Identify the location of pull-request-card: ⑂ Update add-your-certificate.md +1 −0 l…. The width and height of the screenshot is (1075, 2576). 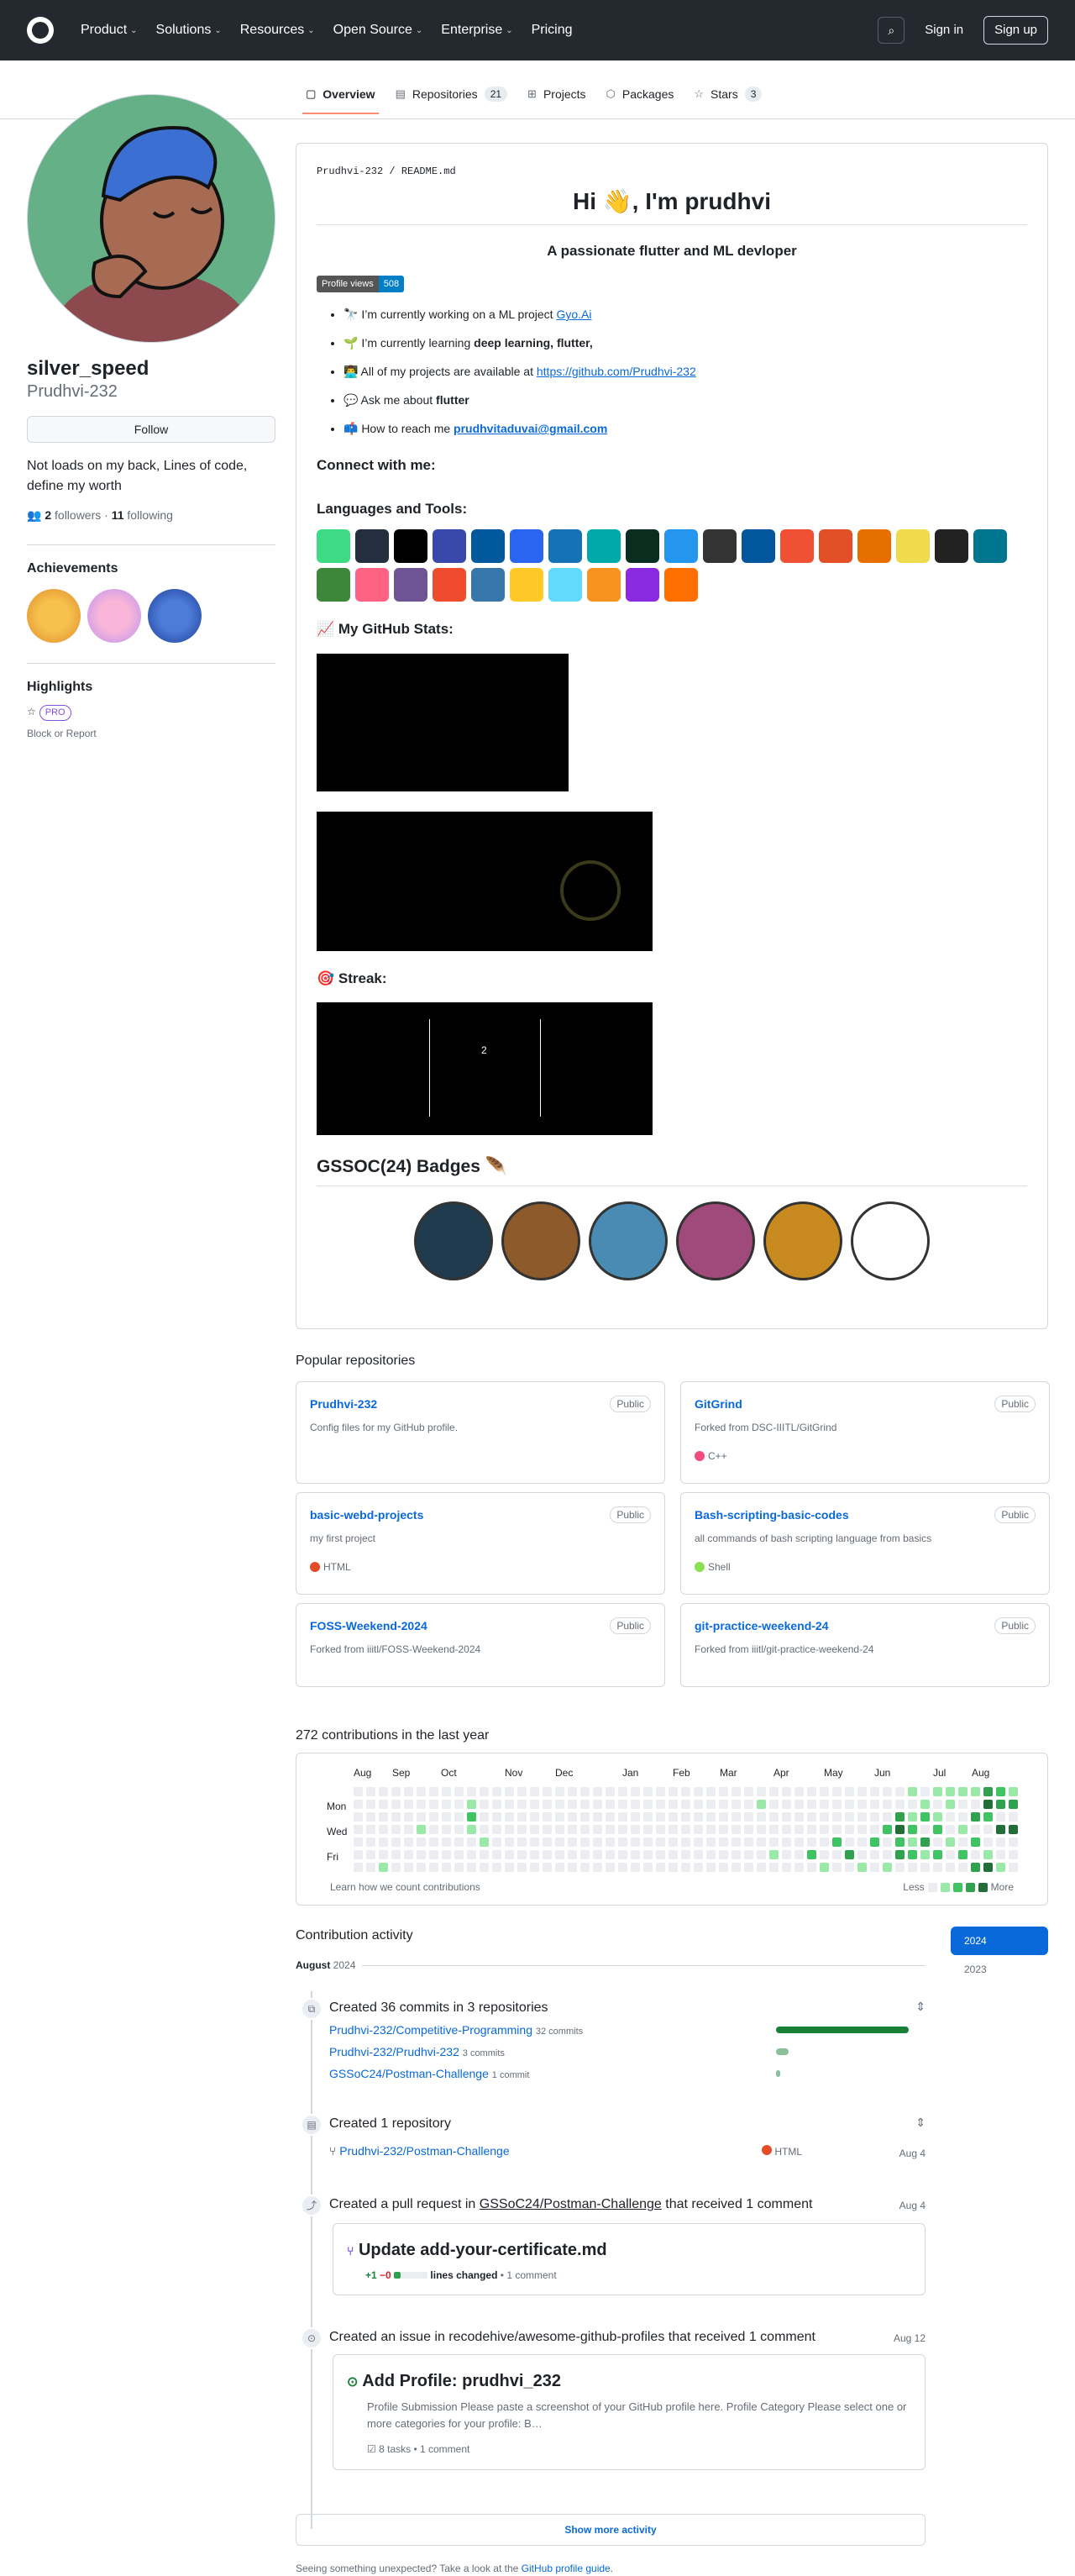
(629, 2259).